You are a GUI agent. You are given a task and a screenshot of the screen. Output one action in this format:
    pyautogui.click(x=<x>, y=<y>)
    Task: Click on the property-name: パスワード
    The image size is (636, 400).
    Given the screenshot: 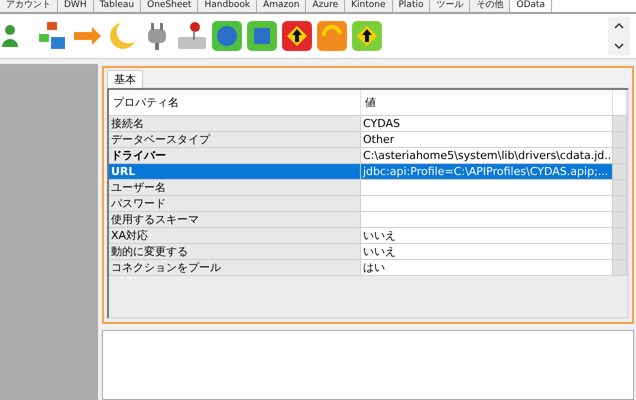 What is the action you would take?
    pyautogui.click(x=235, y=204)
    